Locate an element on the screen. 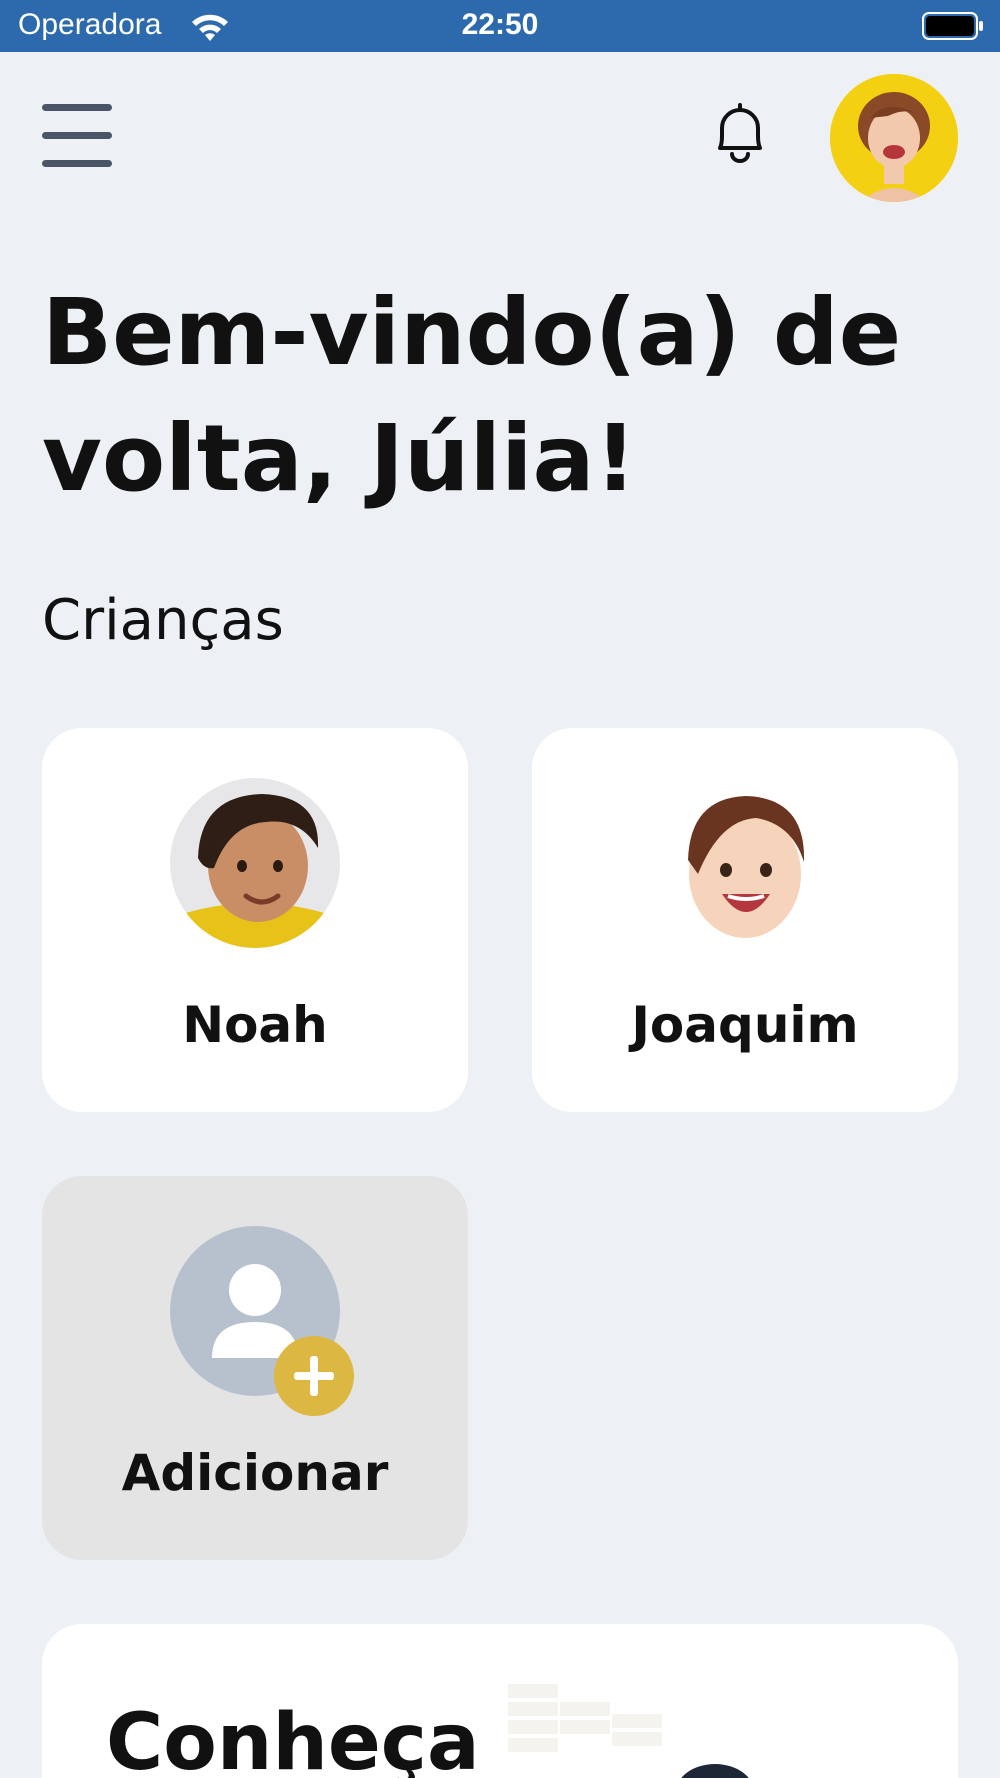  promo-card: Conheça is located at coordinates (500, 1701).